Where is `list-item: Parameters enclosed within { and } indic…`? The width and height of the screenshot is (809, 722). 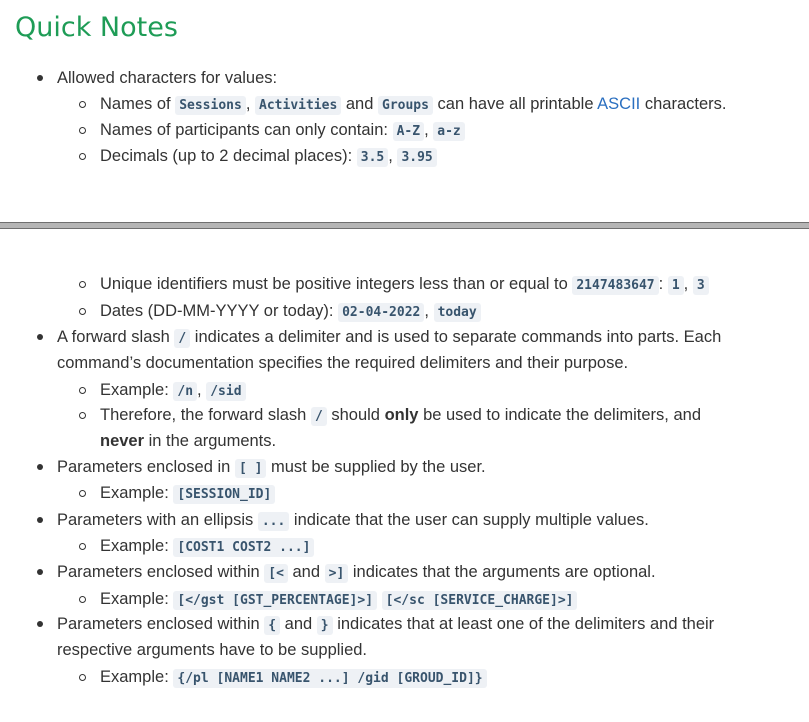 list-item: Parameters enclosed within { and } indic… is located at coordinates (375, 625).